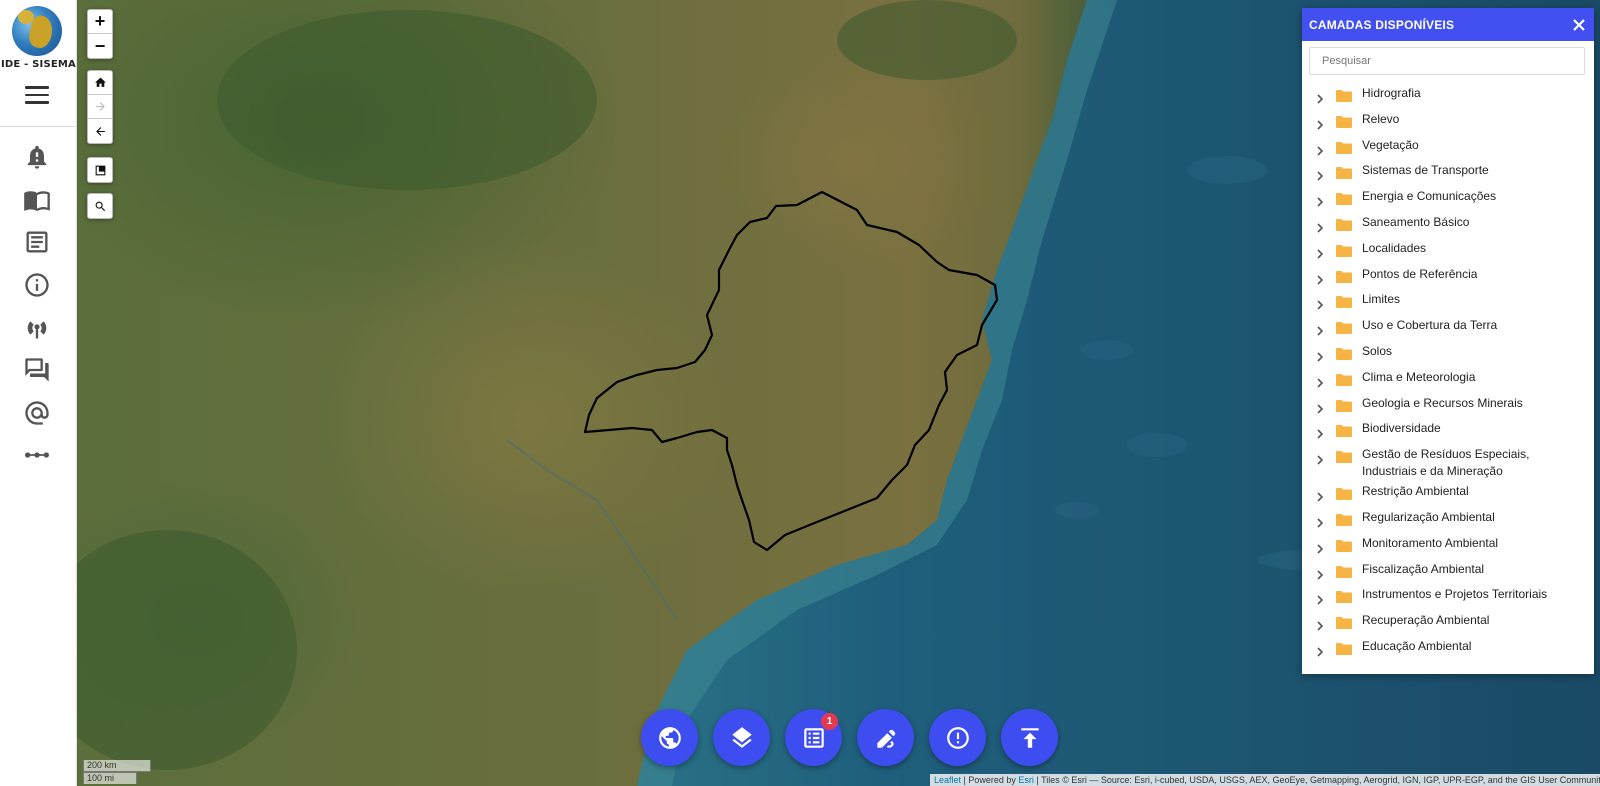 The image size is (1600, 786). Describe the element at coordinates (100, 83) in the screenshot. I see `home-button` at that location.